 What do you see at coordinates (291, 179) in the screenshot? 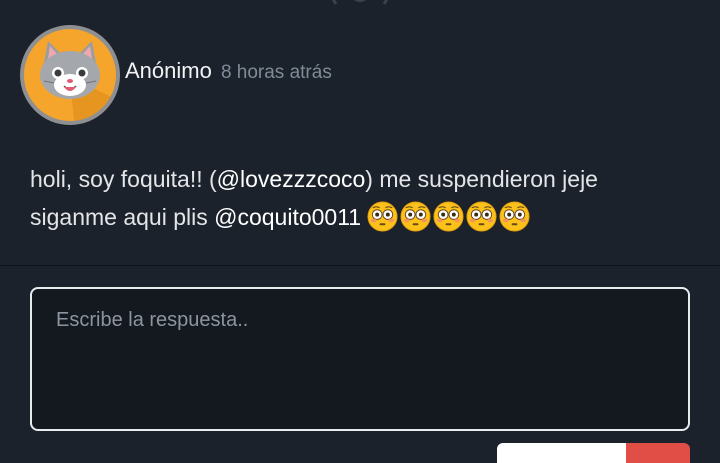
I see `mention-link: @lovezzzcoco` at bounding box center [291, 179].